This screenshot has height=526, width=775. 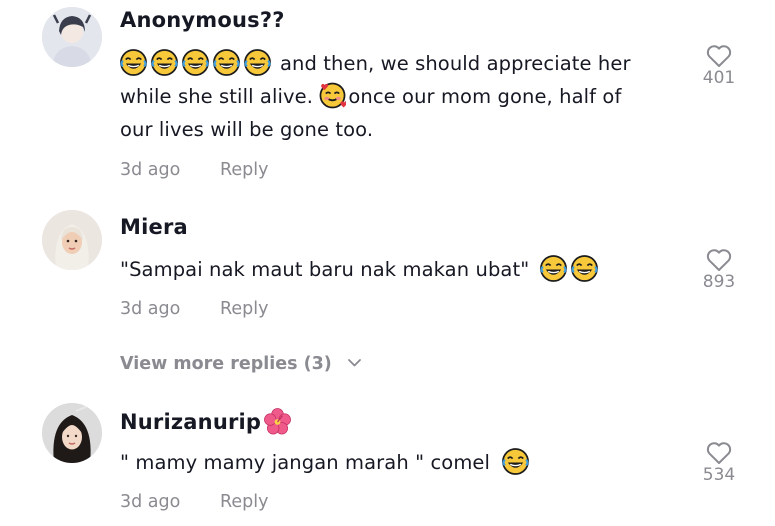 What do you see at coordinates (278, 421) in the screenshot?
I see `hibiscus-icon` at bounding box center [278, 421].